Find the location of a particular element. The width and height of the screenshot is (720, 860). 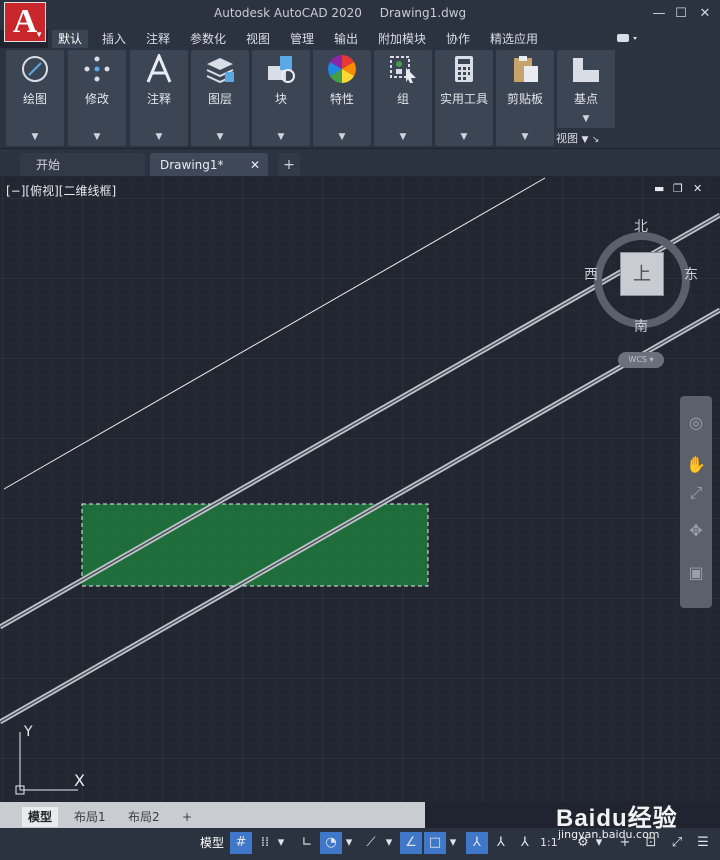

panel-draw-label: 绘图 is located at coordinates (34, 99).